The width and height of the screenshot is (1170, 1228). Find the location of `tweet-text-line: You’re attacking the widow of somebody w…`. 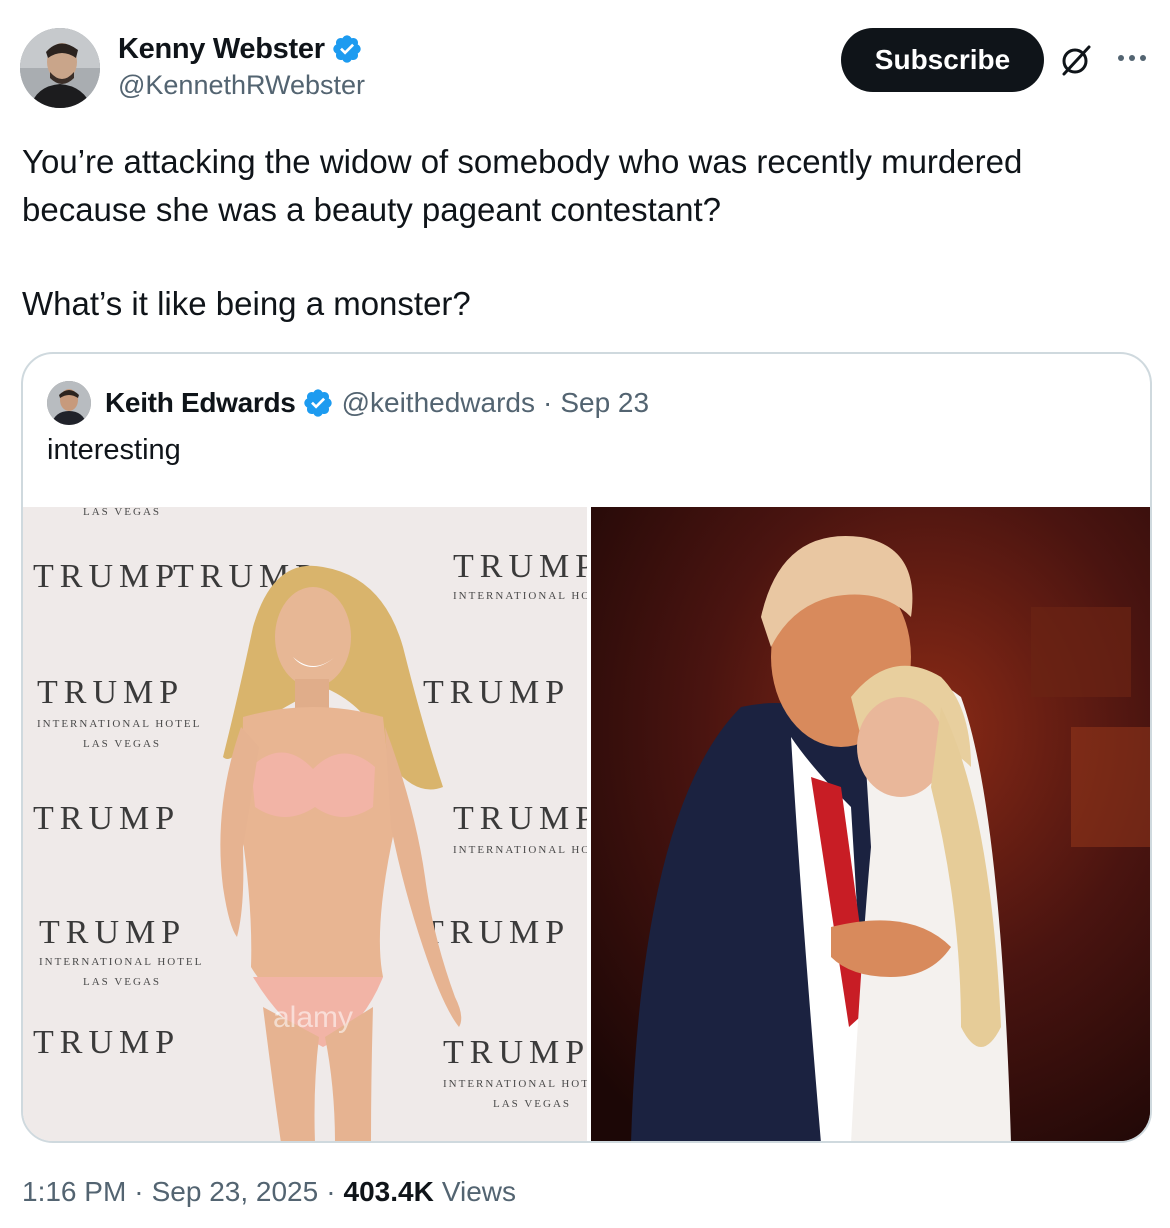

tweet-text-line: You’re attacking the widow of somebody w… is located at coordinates (522, 185).